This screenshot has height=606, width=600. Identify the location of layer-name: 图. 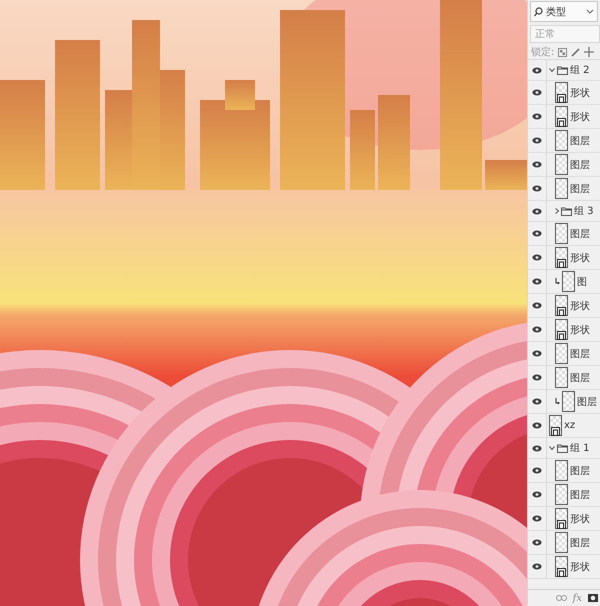
(582, 282).